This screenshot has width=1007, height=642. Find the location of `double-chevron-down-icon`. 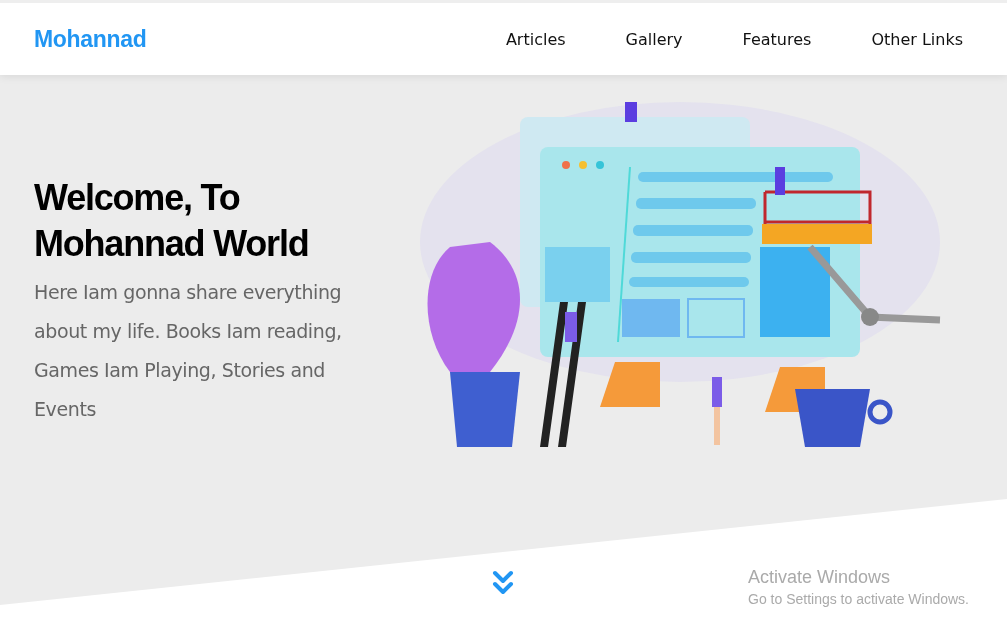

double-chevron-down-icon is located at coordinates (503, 583).